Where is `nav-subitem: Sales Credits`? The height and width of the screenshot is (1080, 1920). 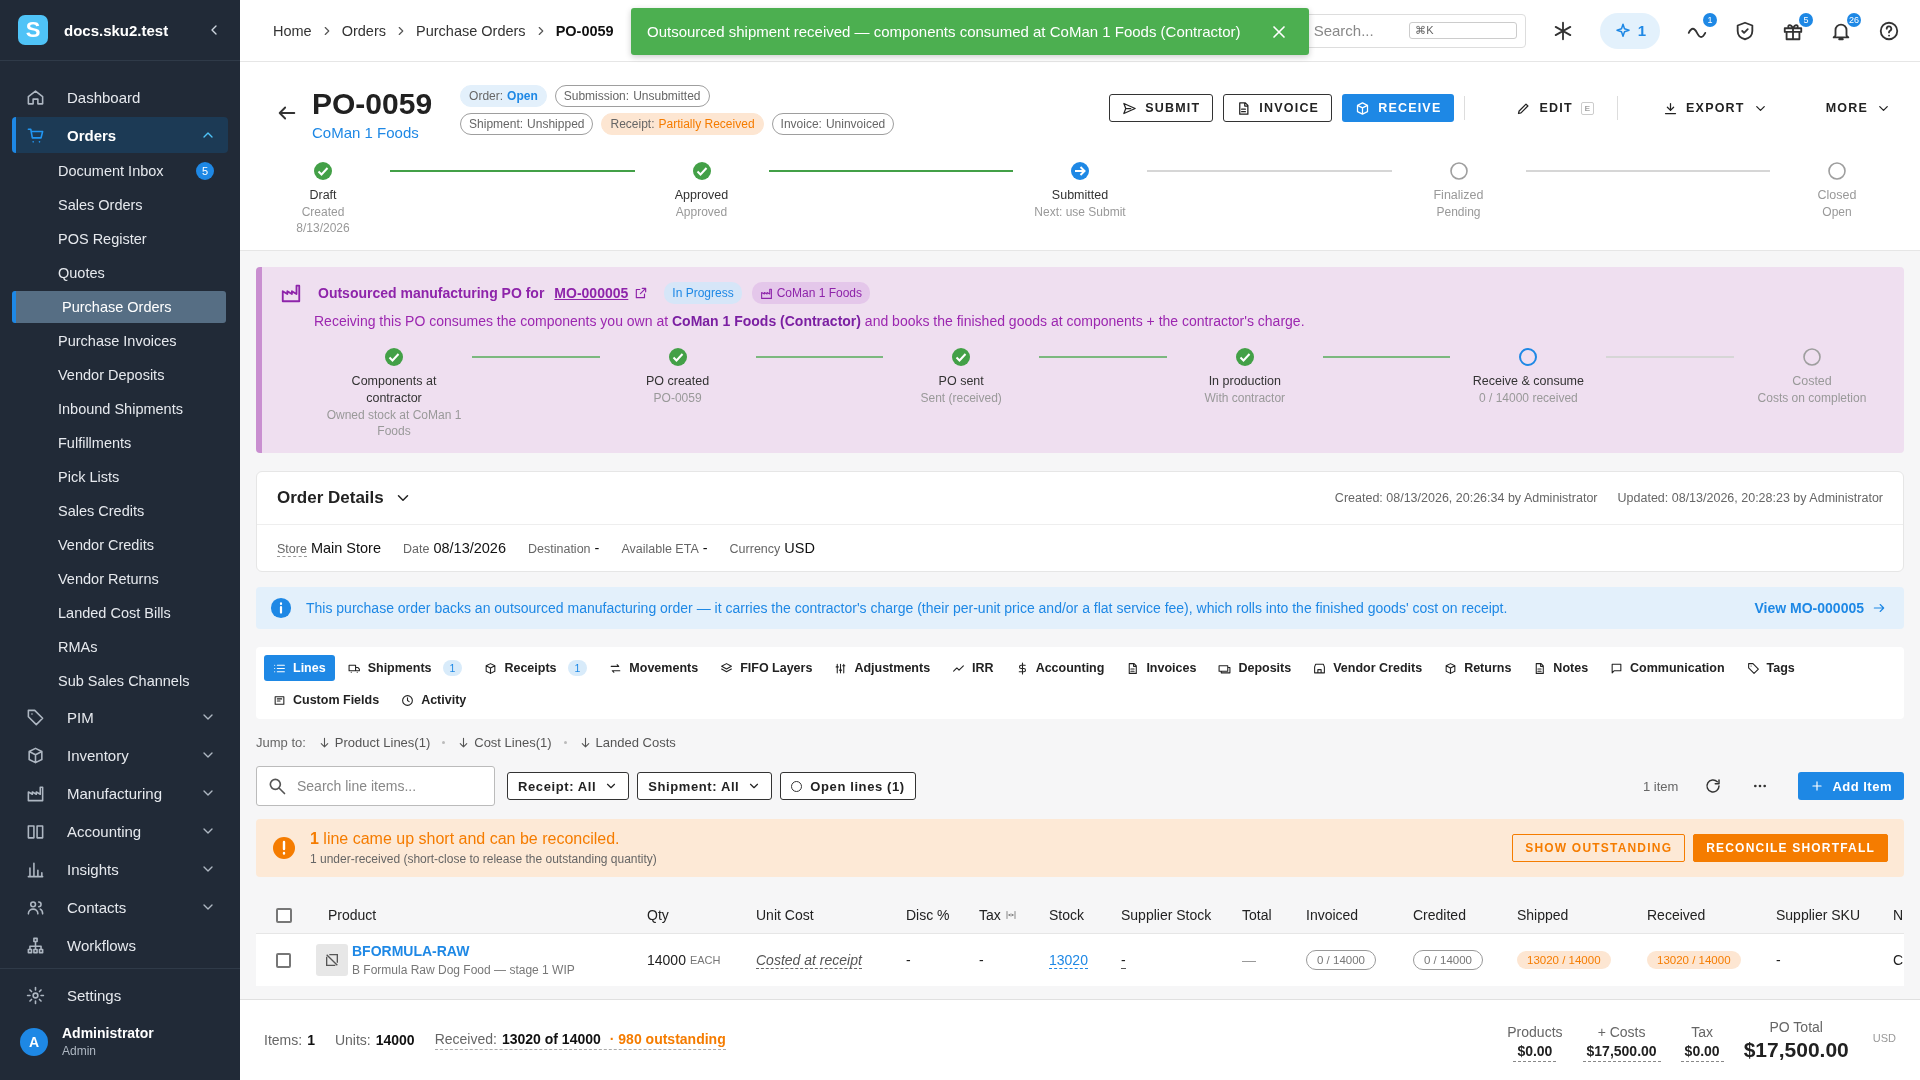
nav-subitem: Sales Credits is located at coordinates (119, 511).